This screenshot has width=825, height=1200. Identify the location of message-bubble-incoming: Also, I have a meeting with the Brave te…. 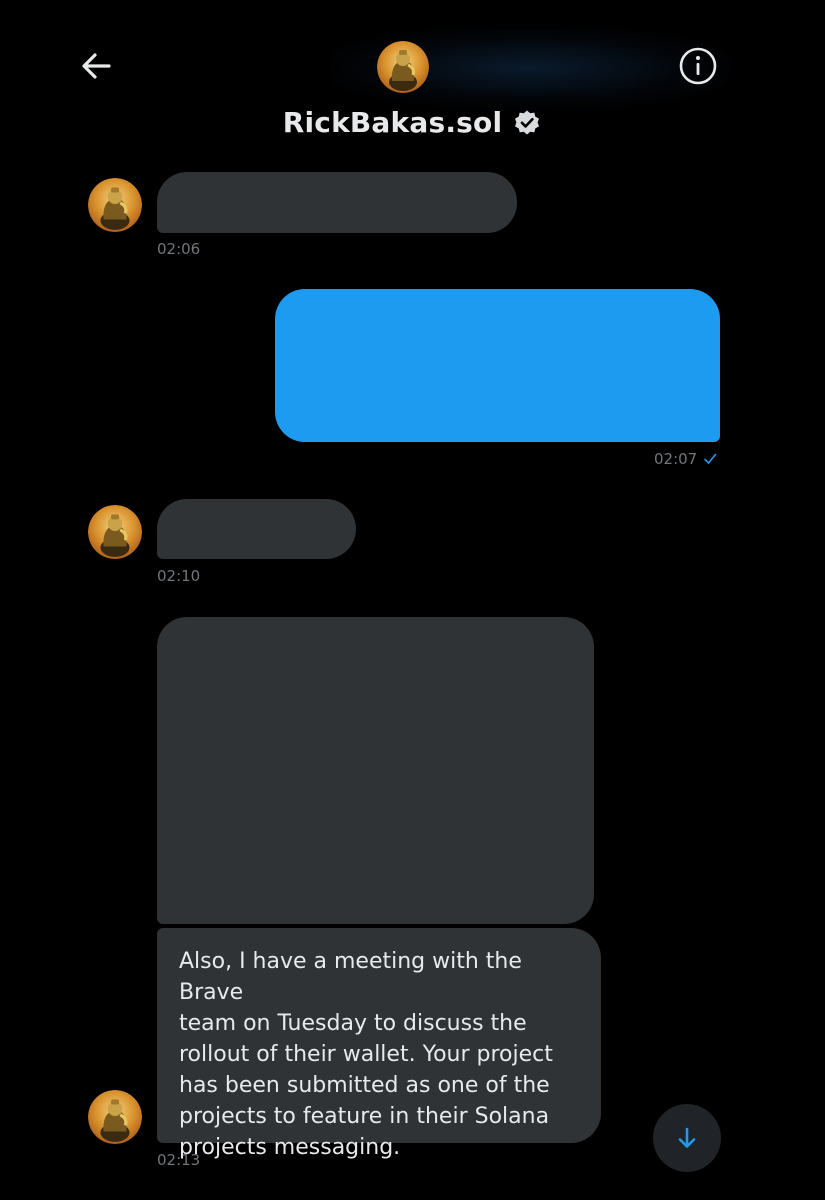
(379, 1044).